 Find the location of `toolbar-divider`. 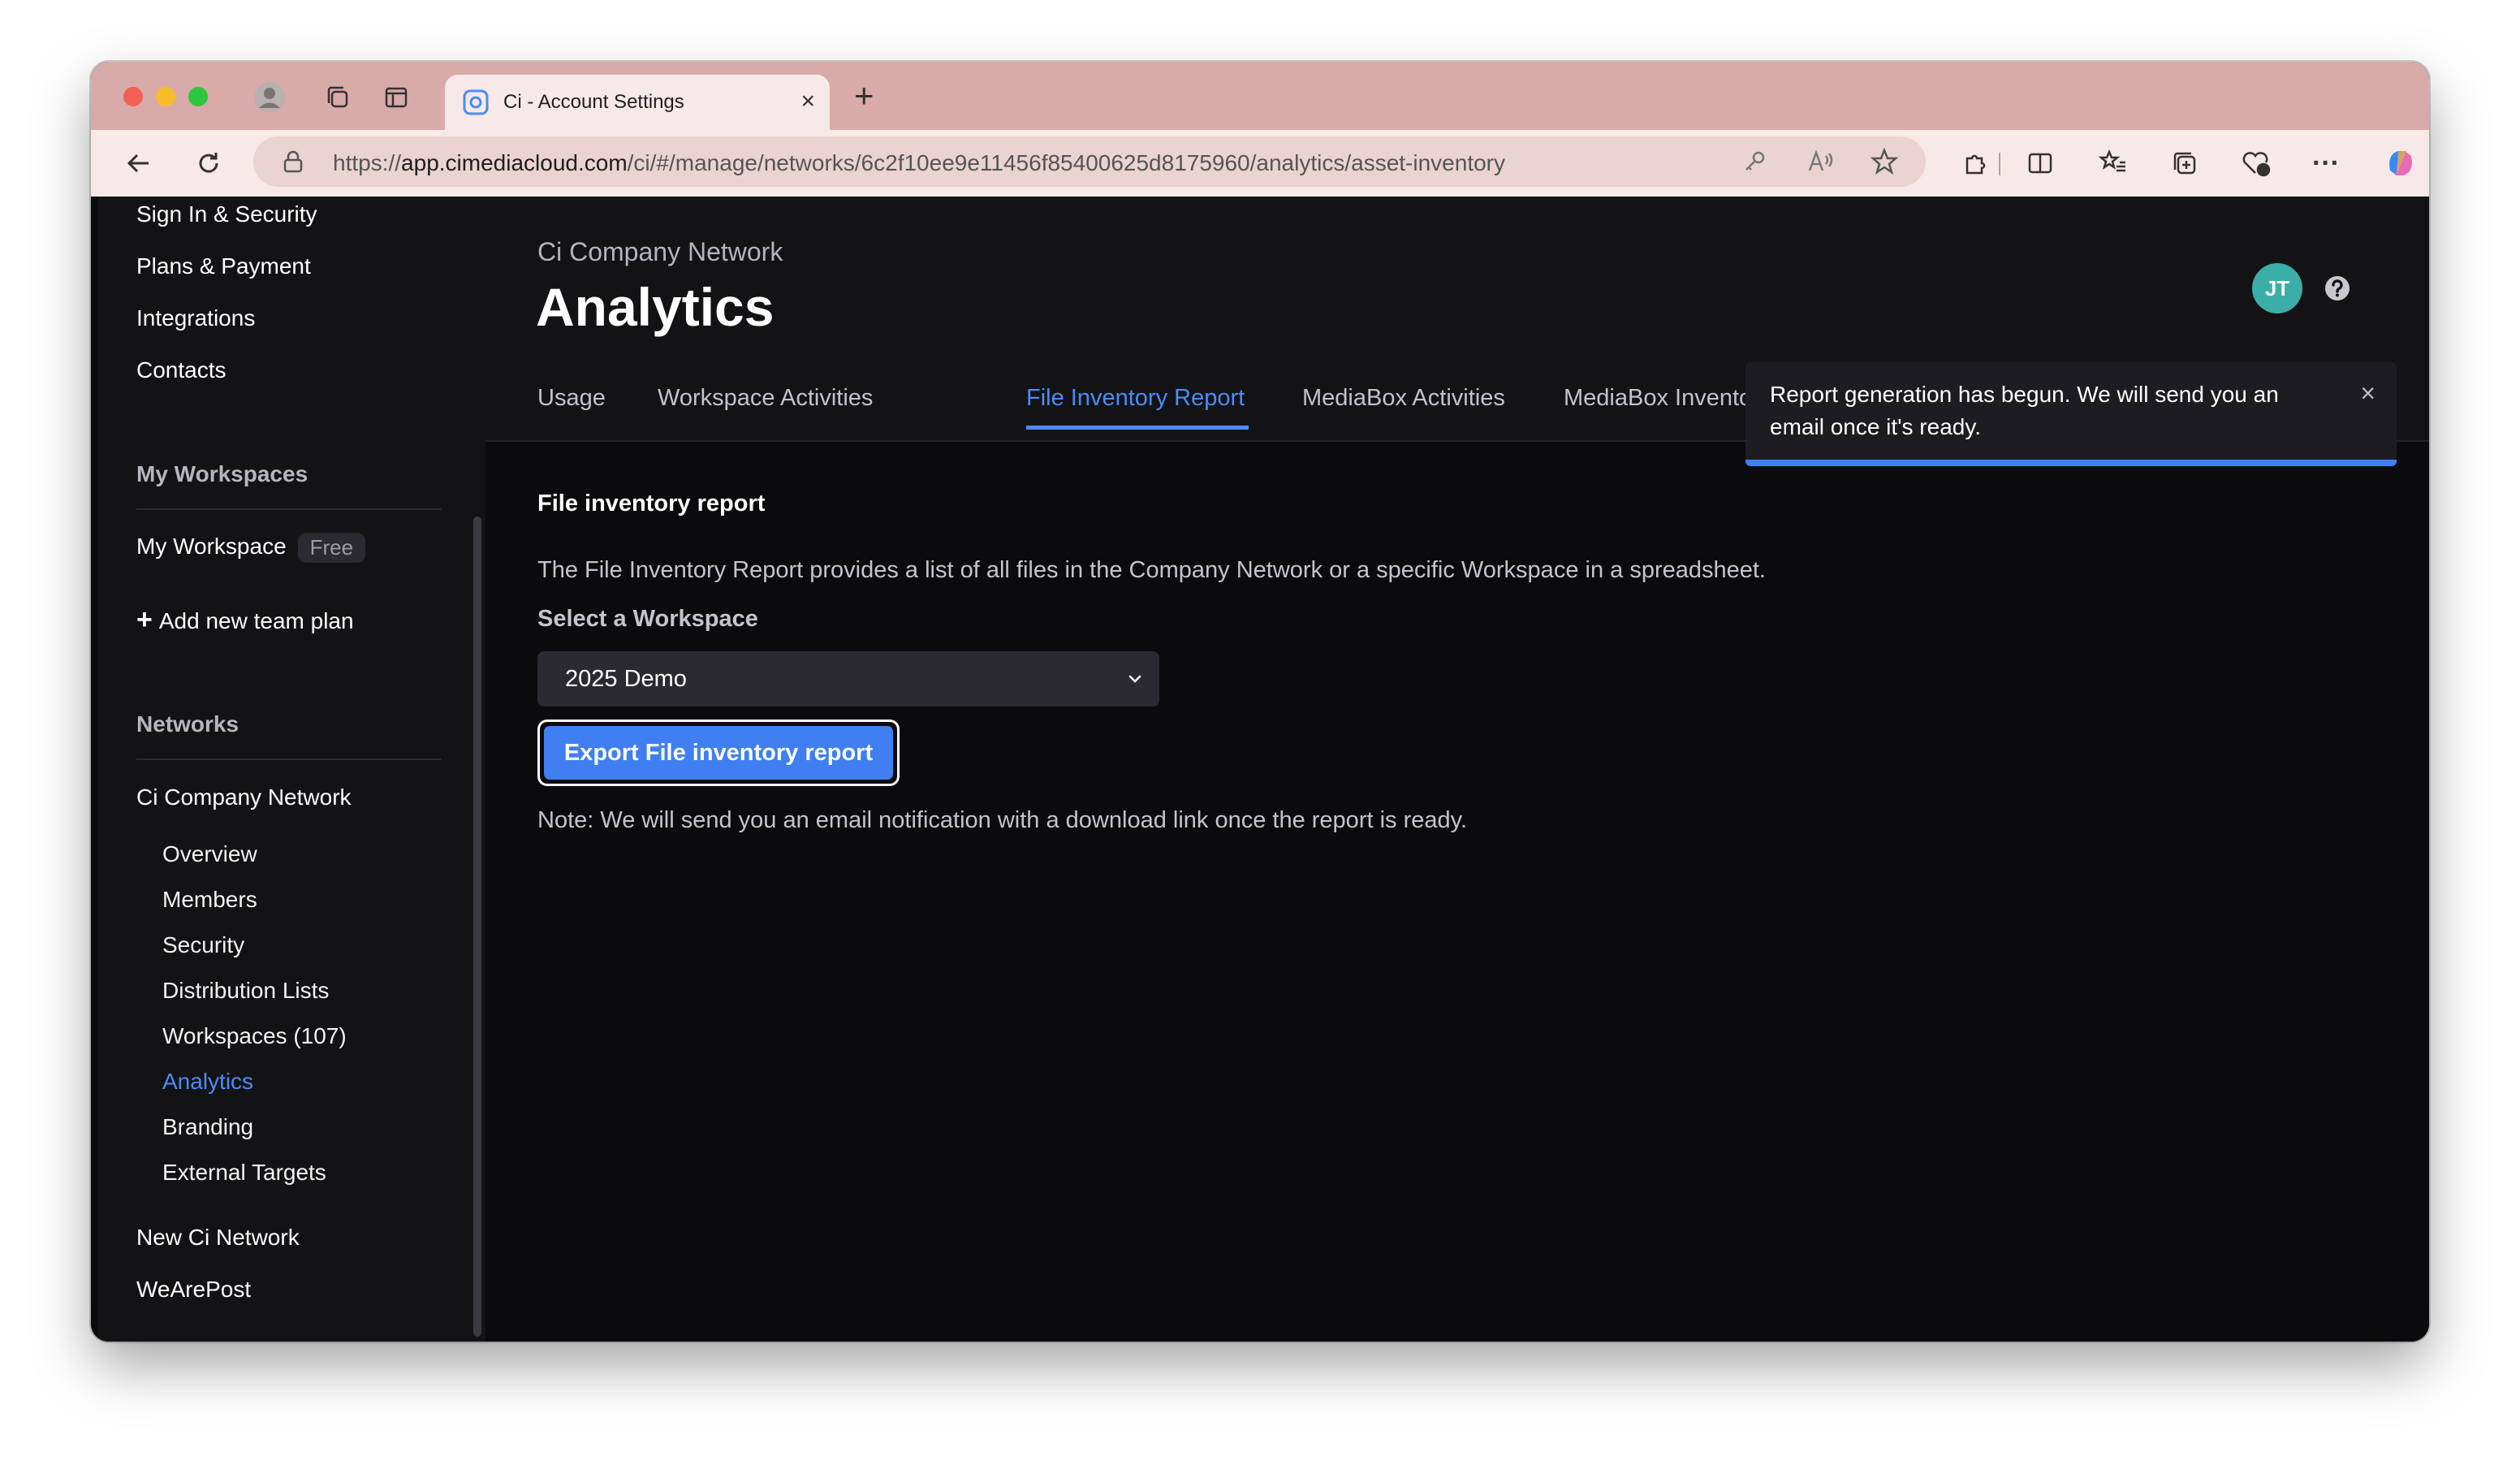

toolbar-divider is located at coordinates (1999, 164).